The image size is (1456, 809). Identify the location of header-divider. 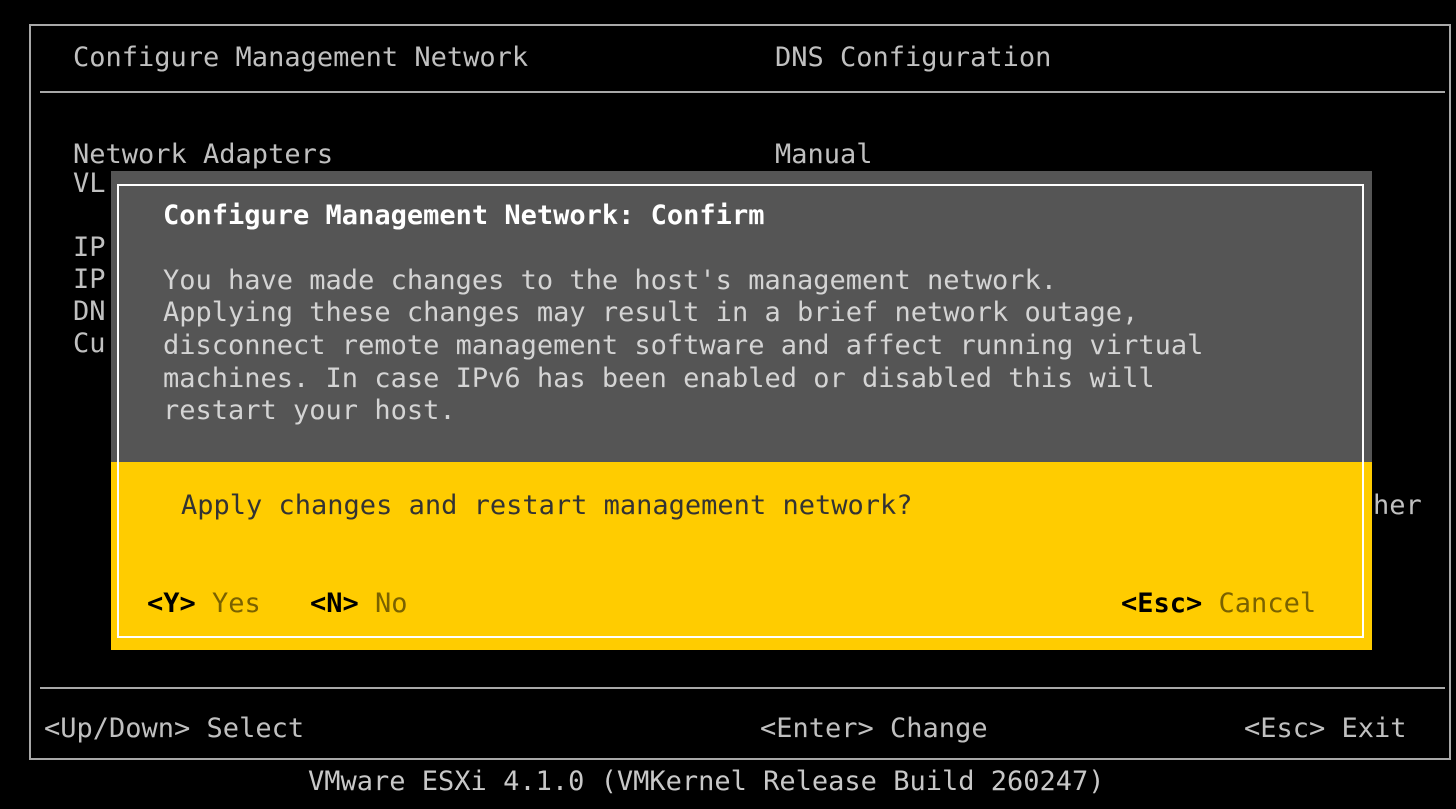
(742, 92).